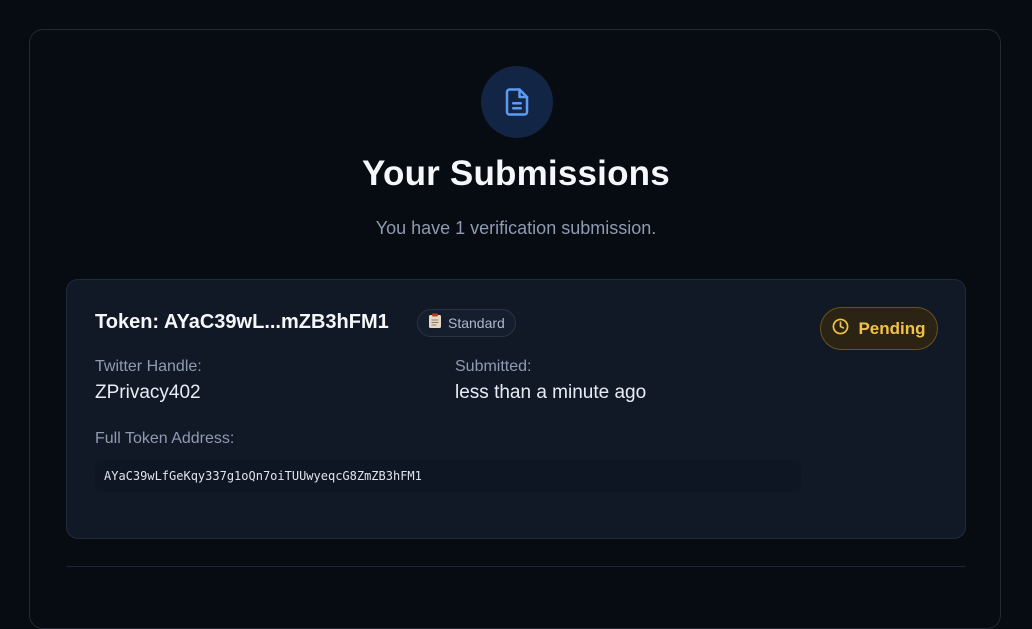 Image resolution: width=1032 pixels, height=629 pixels. I want to click on status-badge: Pending, so click(879, 328).